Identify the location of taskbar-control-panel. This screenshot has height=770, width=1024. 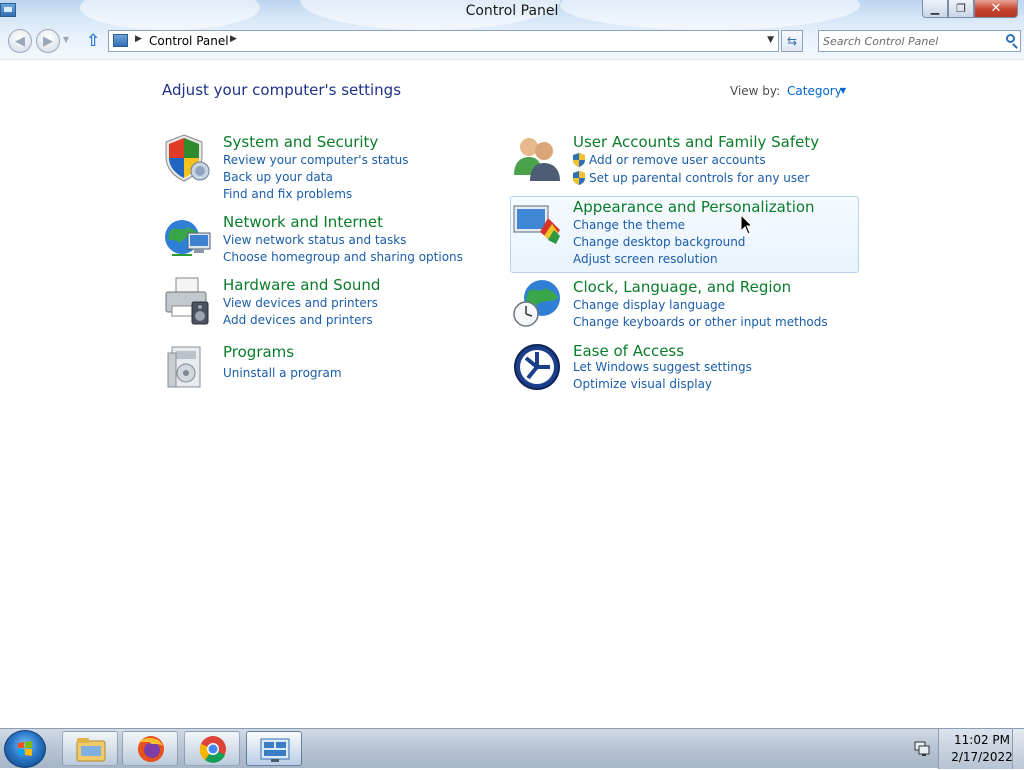
(274, 748).